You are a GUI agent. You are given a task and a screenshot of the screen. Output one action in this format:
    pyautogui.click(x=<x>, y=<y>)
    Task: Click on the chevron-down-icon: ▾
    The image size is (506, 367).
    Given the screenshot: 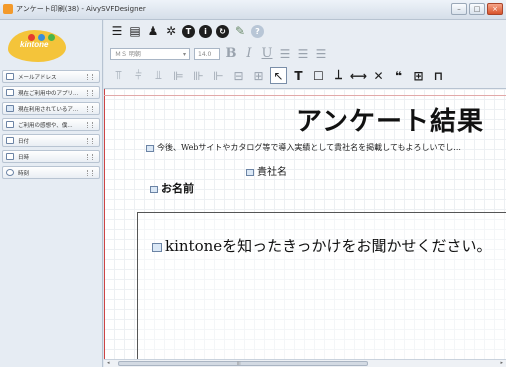 What is the action you would take?
    pyautogui.click(x=184, y=54)
    